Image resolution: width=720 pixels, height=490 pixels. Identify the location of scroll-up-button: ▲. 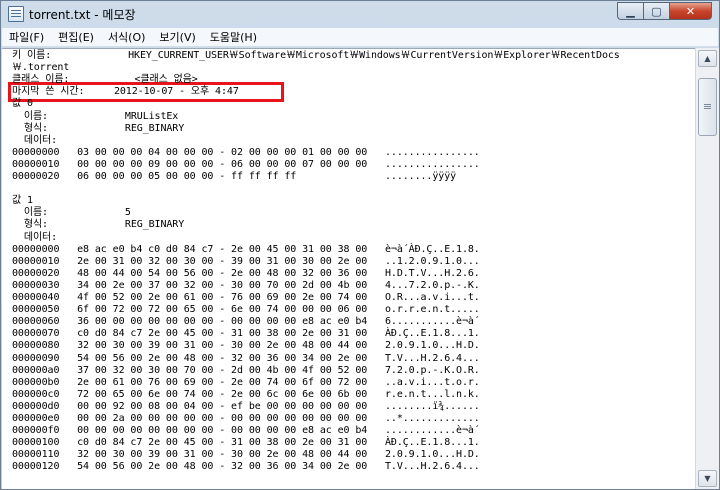
(707, 58).